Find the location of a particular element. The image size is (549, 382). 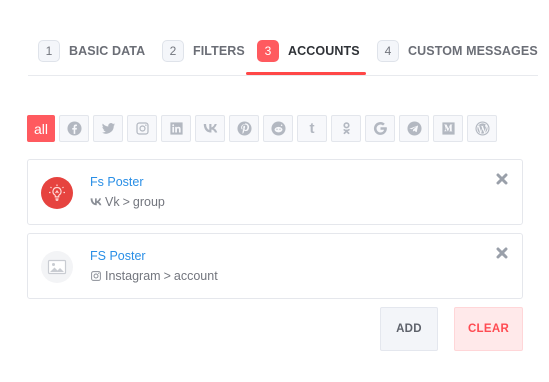

account-name-link: Fs Poster is located at coordinates (117, 182).